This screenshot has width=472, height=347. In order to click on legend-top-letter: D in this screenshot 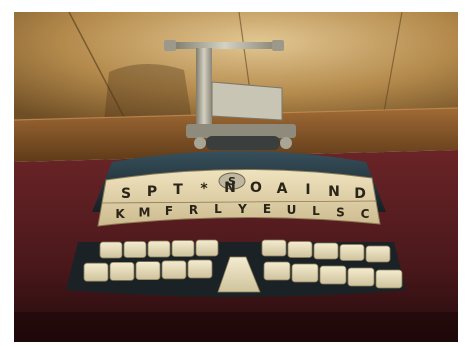, I will do `click(360, 194)`.